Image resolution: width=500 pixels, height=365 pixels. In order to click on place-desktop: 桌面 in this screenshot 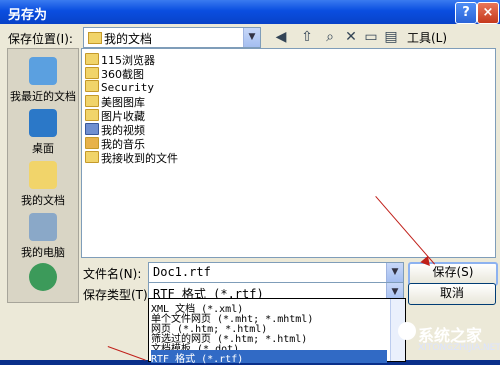, I will do `click(43, 132)`.